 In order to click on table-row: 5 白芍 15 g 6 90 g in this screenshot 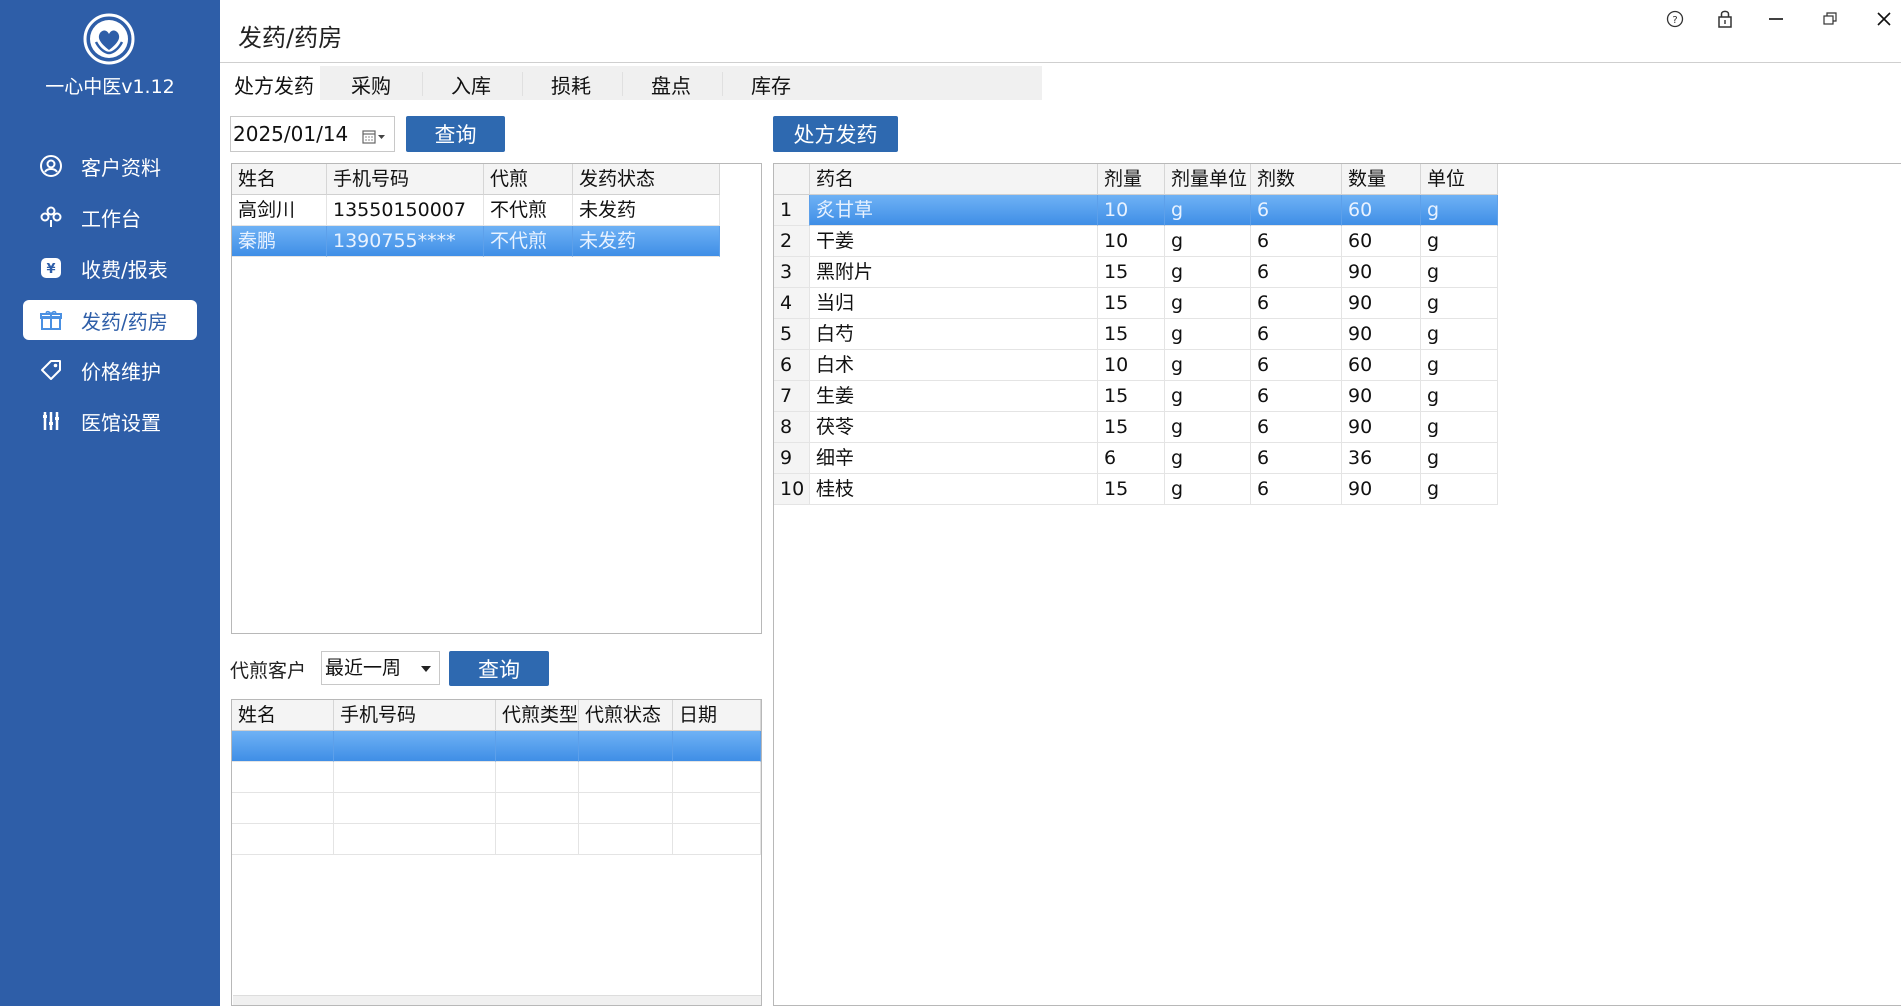, I will do `click(1136, 334)`.